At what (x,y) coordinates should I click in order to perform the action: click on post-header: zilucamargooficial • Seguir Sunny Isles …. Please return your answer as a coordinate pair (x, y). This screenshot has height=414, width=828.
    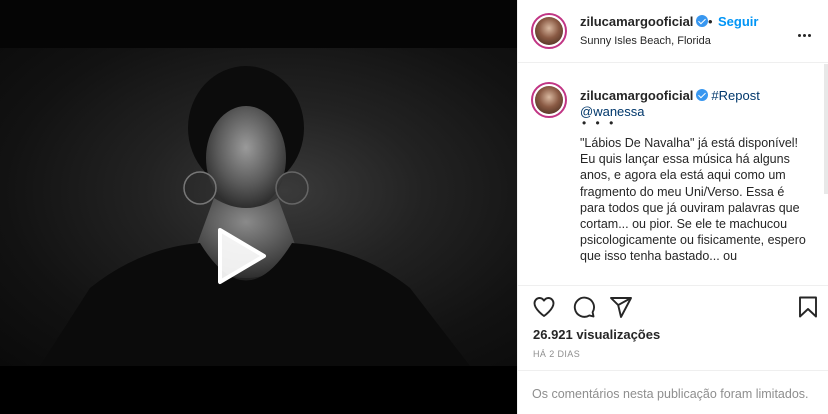
    Looking at the image, I should click on (673, 31).